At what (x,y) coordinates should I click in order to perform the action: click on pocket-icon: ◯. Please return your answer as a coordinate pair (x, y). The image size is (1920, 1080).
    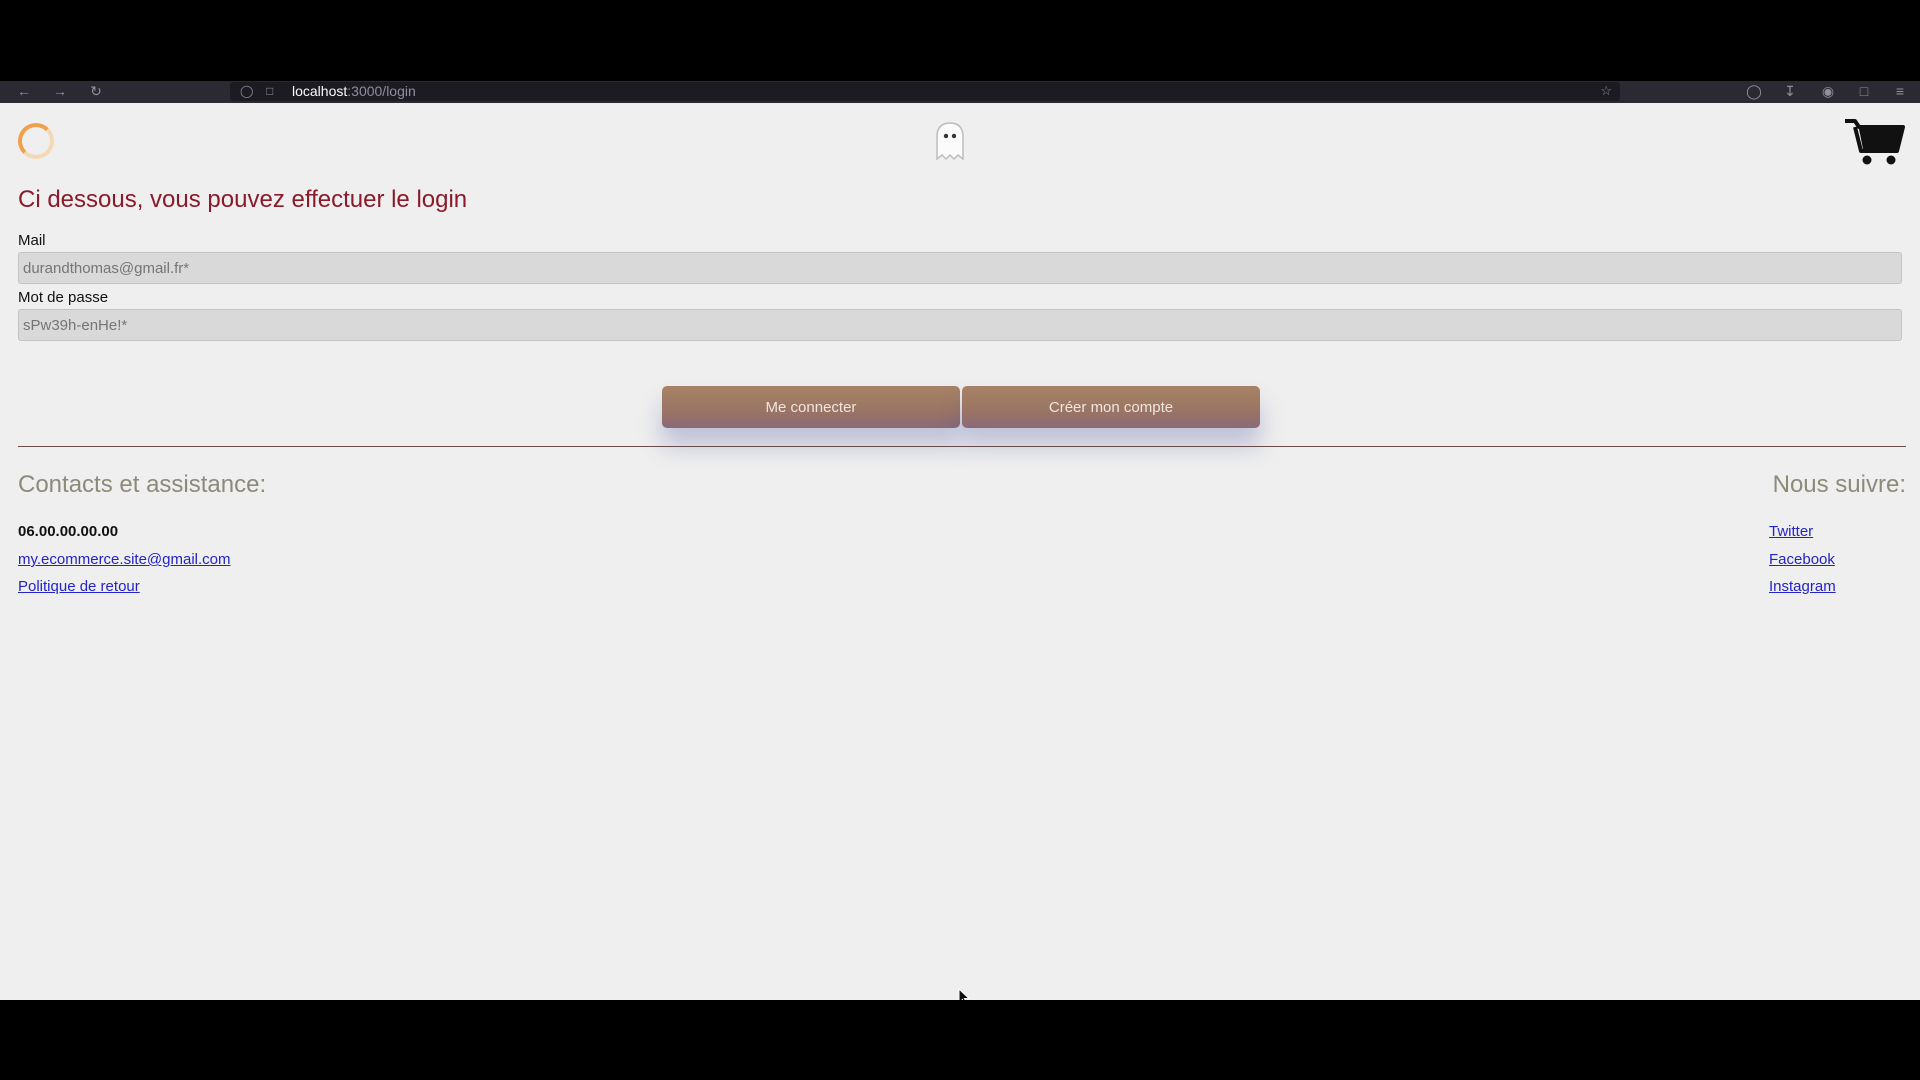
    Looking at the image, I should click on (1754, 92).